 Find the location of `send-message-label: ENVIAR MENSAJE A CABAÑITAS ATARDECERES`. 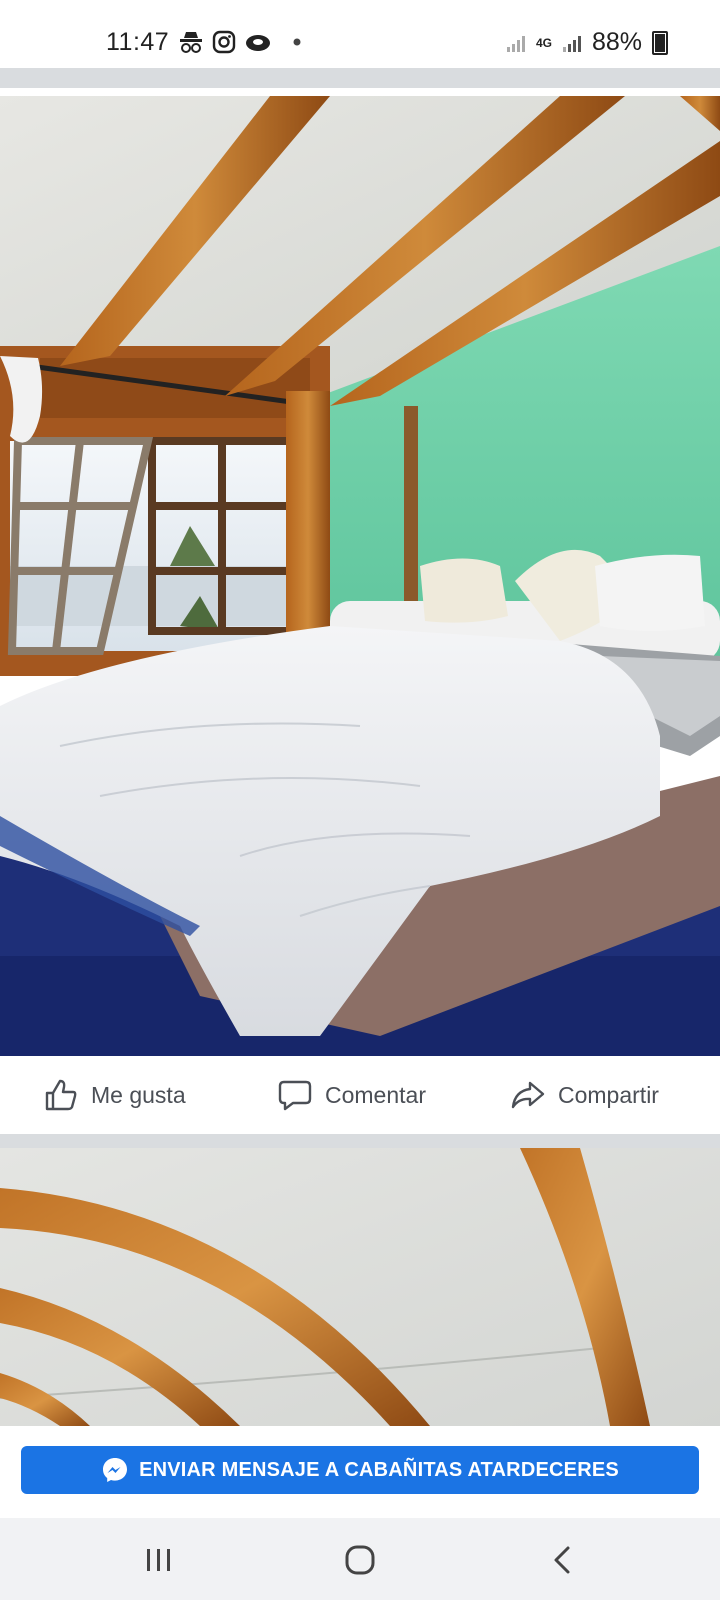

send-message-label: ENVIAR MENSAJE A CABAÑITAS ATARDECERES is located at coordinates (379, 1469).